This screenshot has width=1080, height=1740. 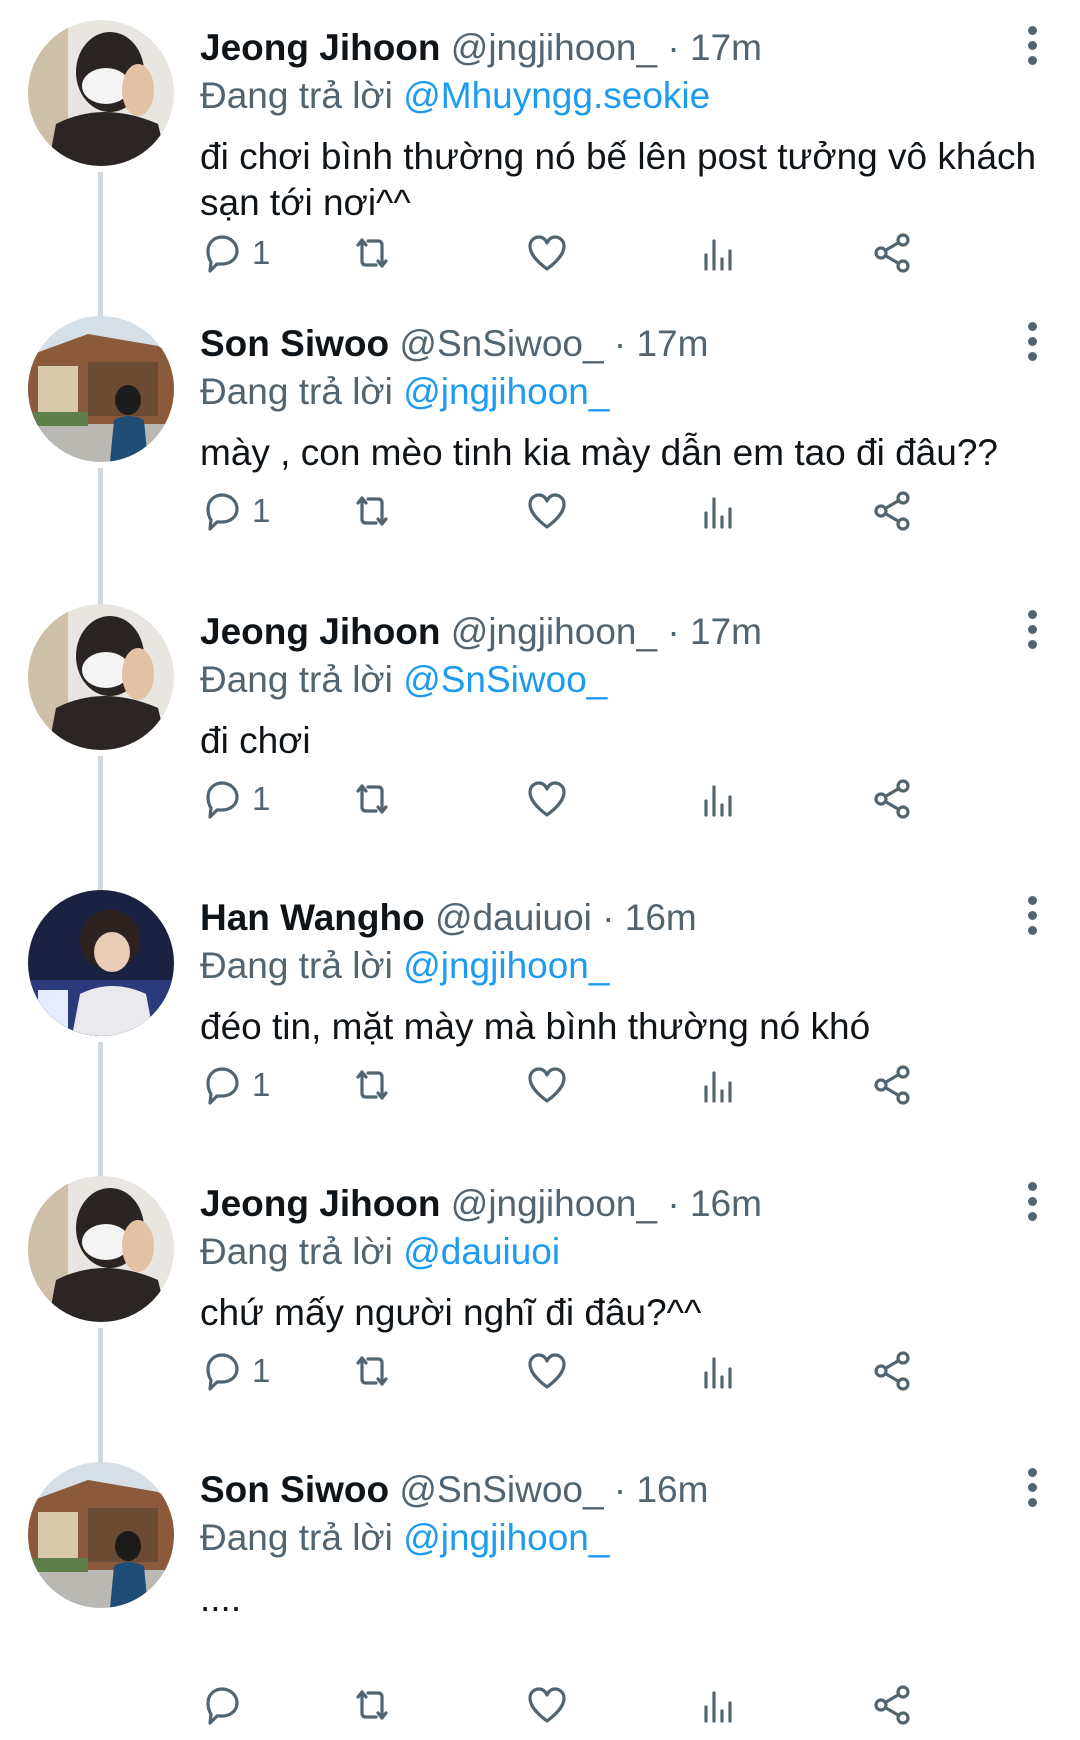 I want to click on action-bar, so click(x=620, y=1708).